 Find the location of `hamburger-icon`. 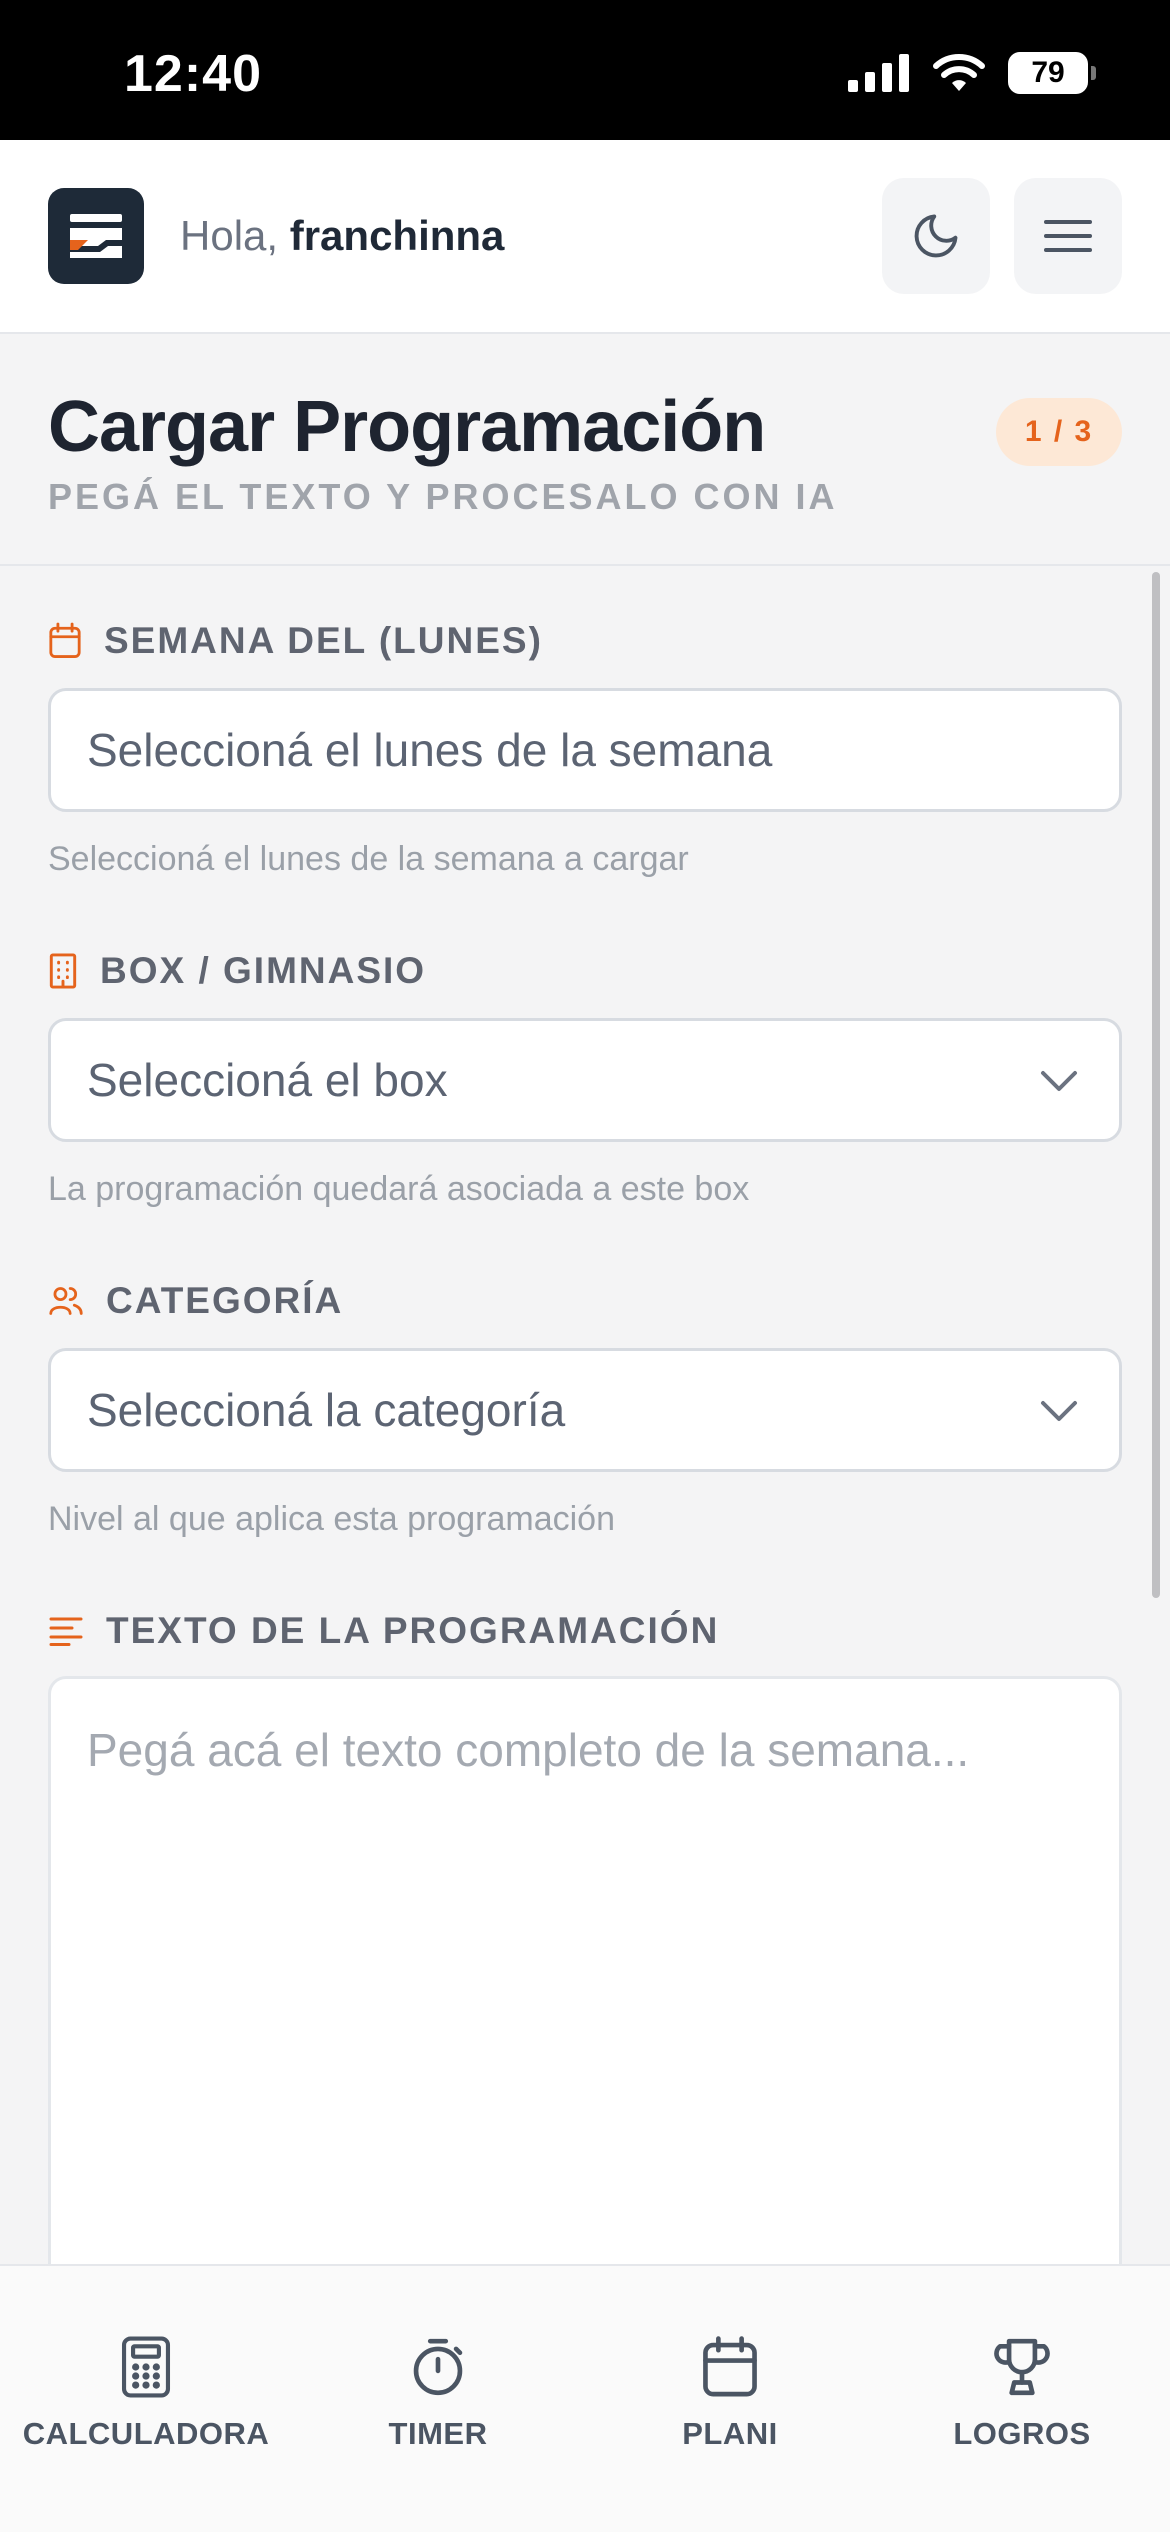

hamburger-icon is located at coordinates (1068, 236).